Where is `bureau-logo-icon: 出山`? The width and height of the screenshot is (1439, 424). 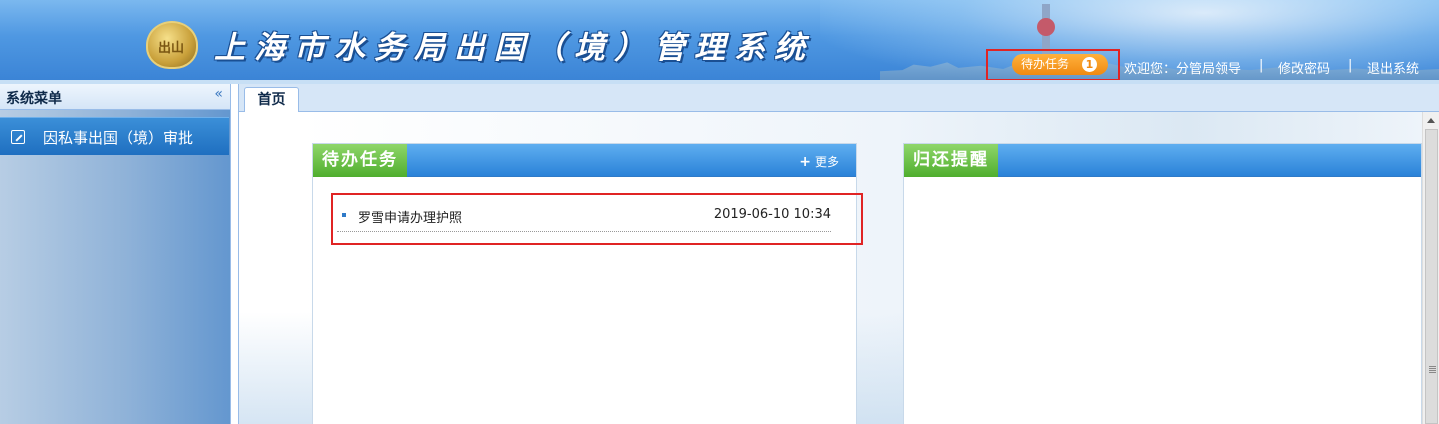 bureau-logo-icon: 出山 is located at coordinates (172, 45).